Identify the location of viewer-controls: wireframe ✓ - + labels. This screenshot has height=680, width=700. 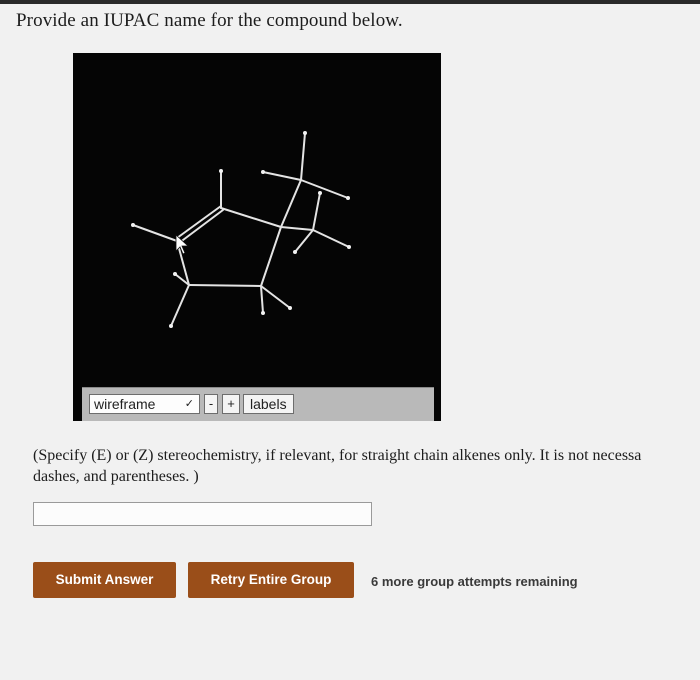
(258, 404).